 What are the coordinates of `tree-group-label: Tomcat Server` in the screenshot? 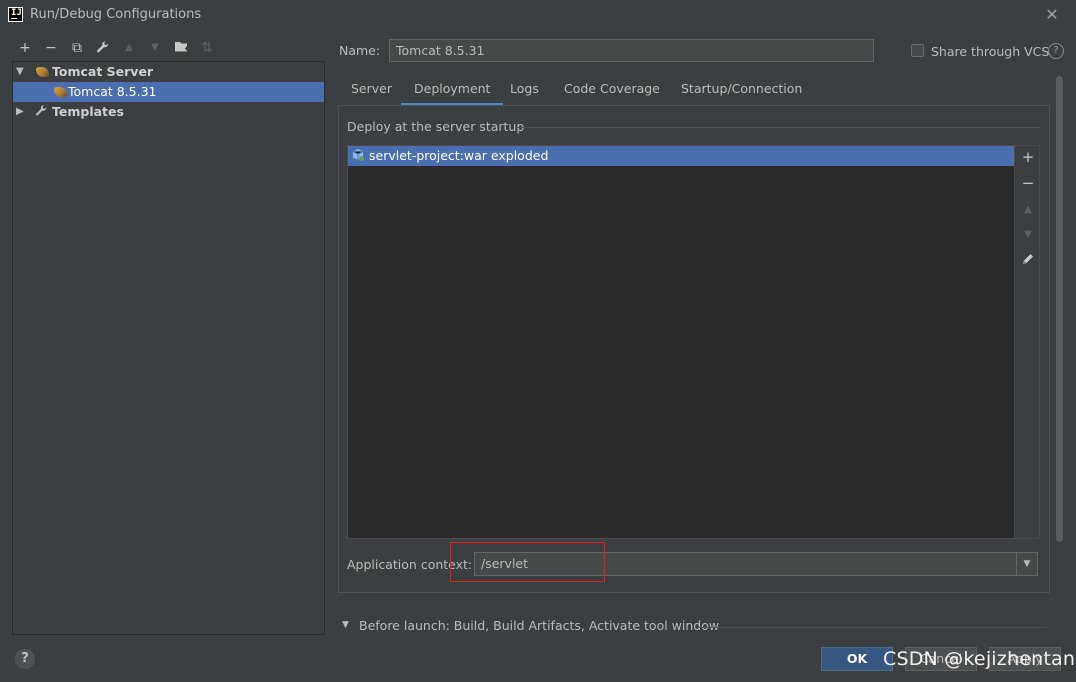 It's located at (103, 71).